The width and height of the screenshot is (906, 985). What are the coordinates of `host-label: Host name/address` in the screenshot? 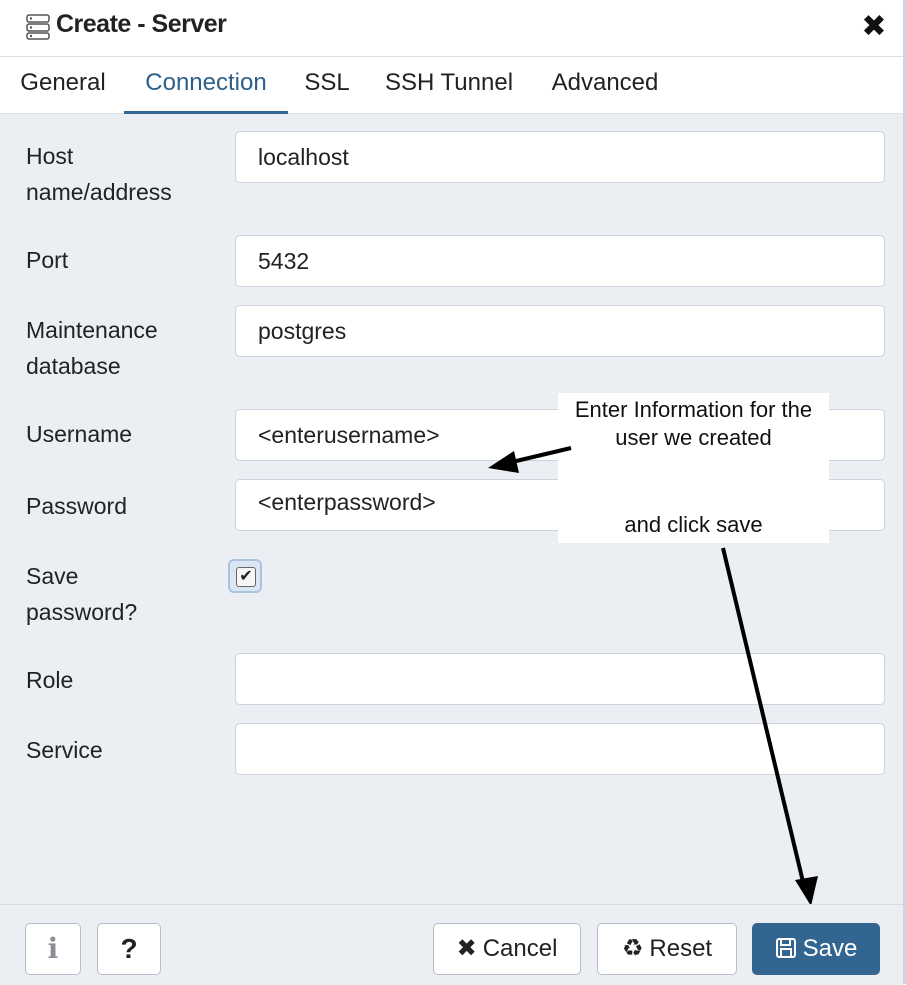 It's located at (99, 174).